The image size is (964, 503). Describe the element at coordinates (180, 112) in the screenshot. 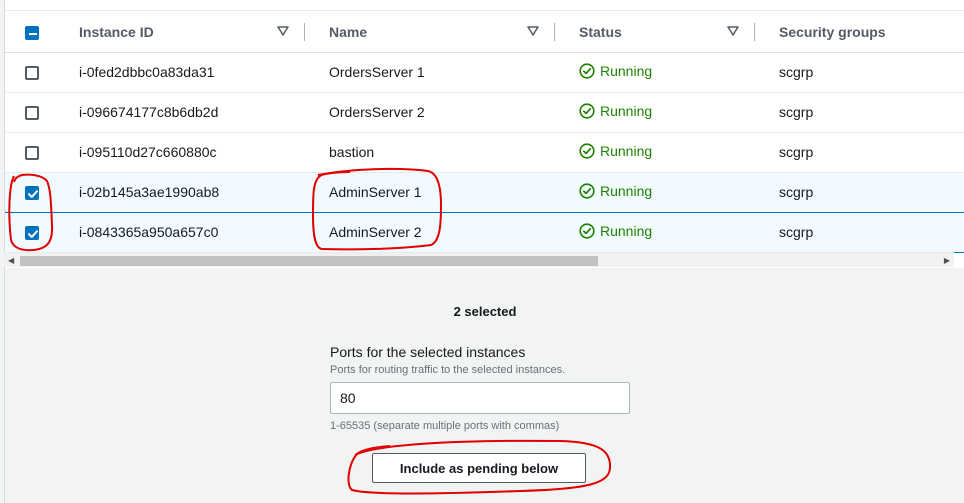

I see `instance-id-cell: i-096674177c8b6db2d` at that location.